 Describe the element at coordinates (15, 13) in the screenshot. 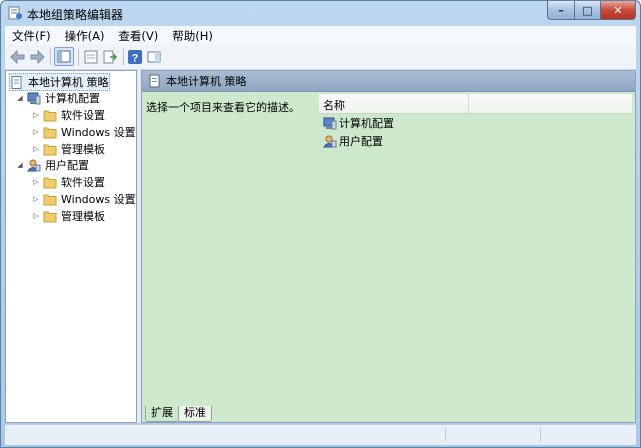

I see `group-policy-app-icon` at that location.